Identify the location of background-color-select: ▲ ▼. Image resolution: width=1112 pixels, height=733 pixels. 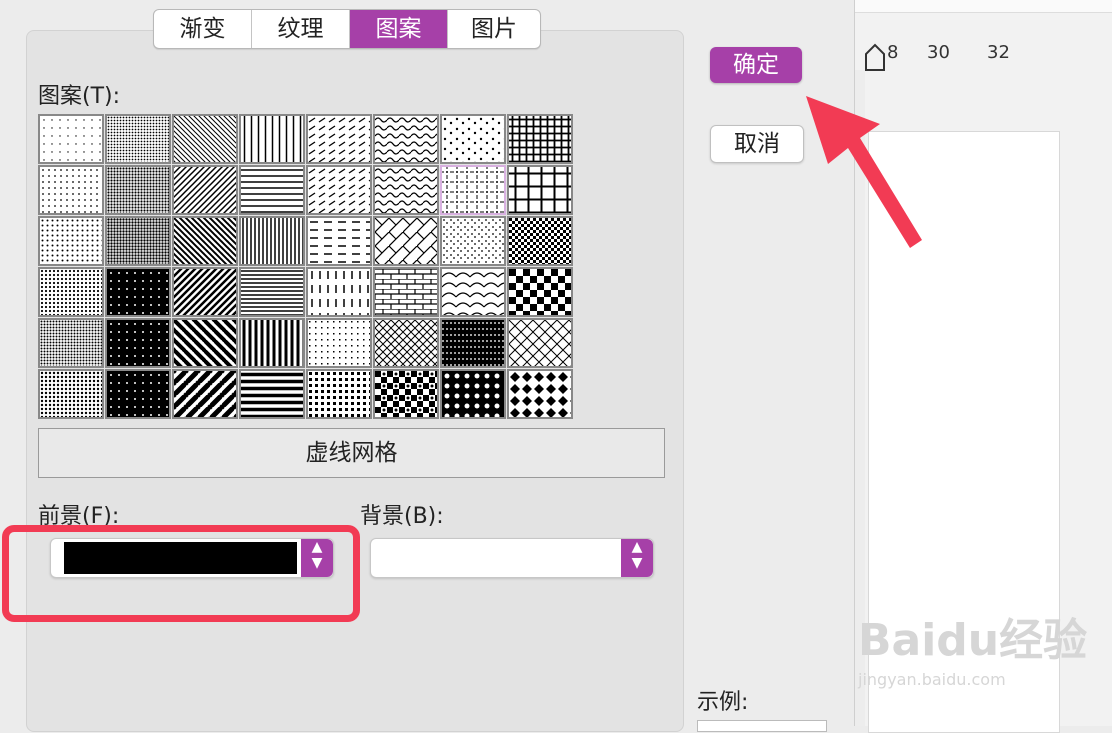
(512, 558).